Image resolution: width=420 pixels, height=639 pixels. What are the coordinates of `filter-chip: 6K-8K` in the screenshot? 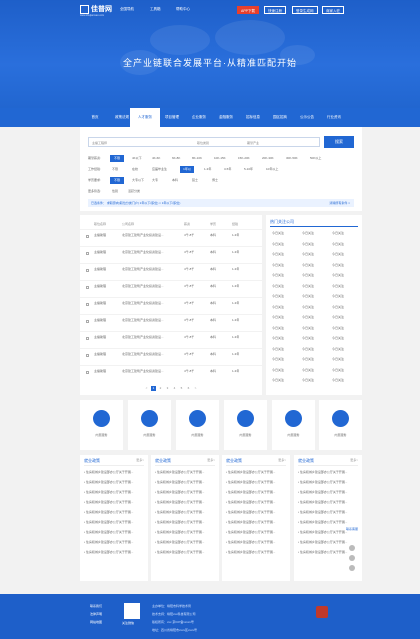 It's located at (176, 158).